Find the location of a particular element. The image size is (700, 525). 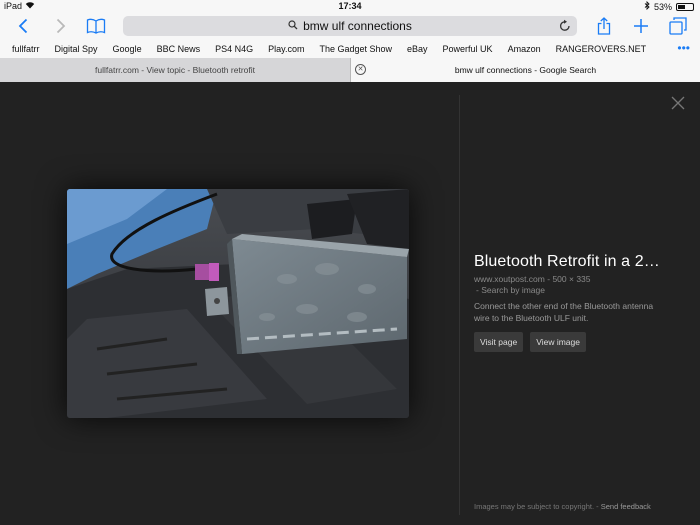

address-text: bmw ulf connections is located at coordinates (357, 26).